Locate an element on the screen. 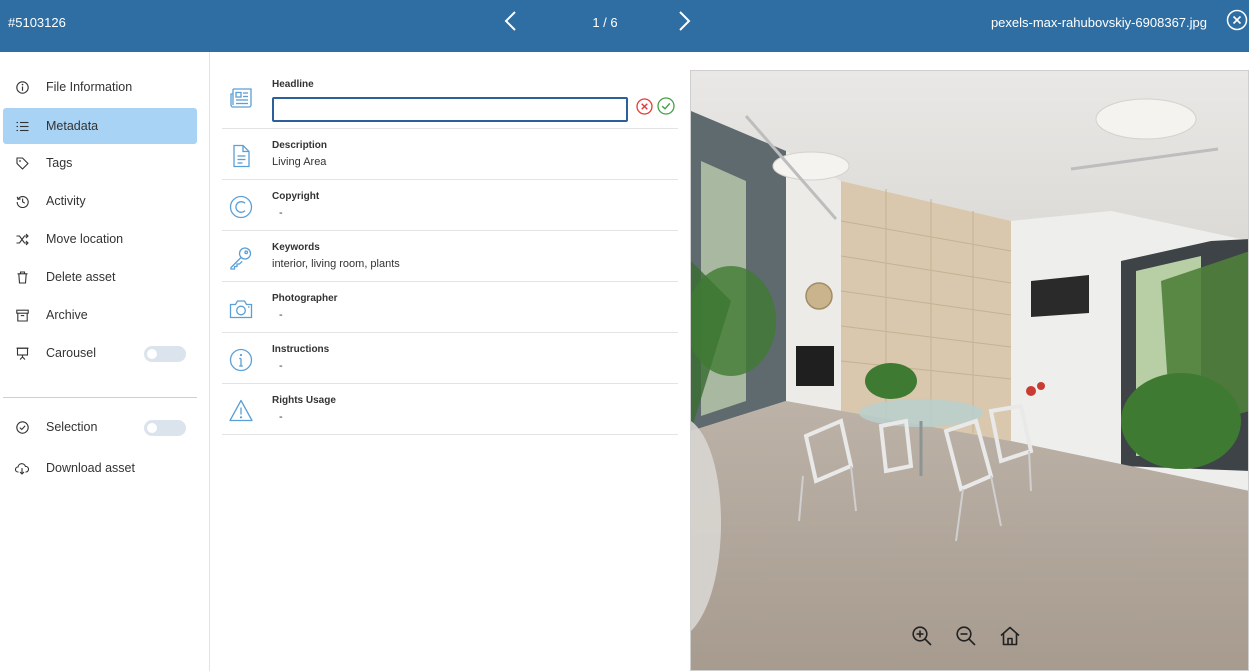 The image size is (1249, 671). confirm-edit-button is located at coordinates (666, 106).